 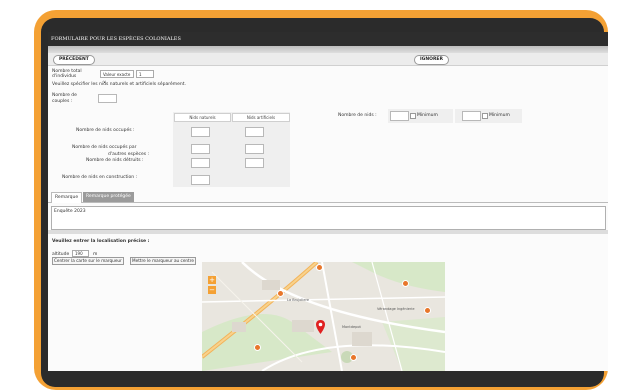 I want to click on row-destroyed-nests: Nombre de nids détruits :, so click(x=115, y=160).